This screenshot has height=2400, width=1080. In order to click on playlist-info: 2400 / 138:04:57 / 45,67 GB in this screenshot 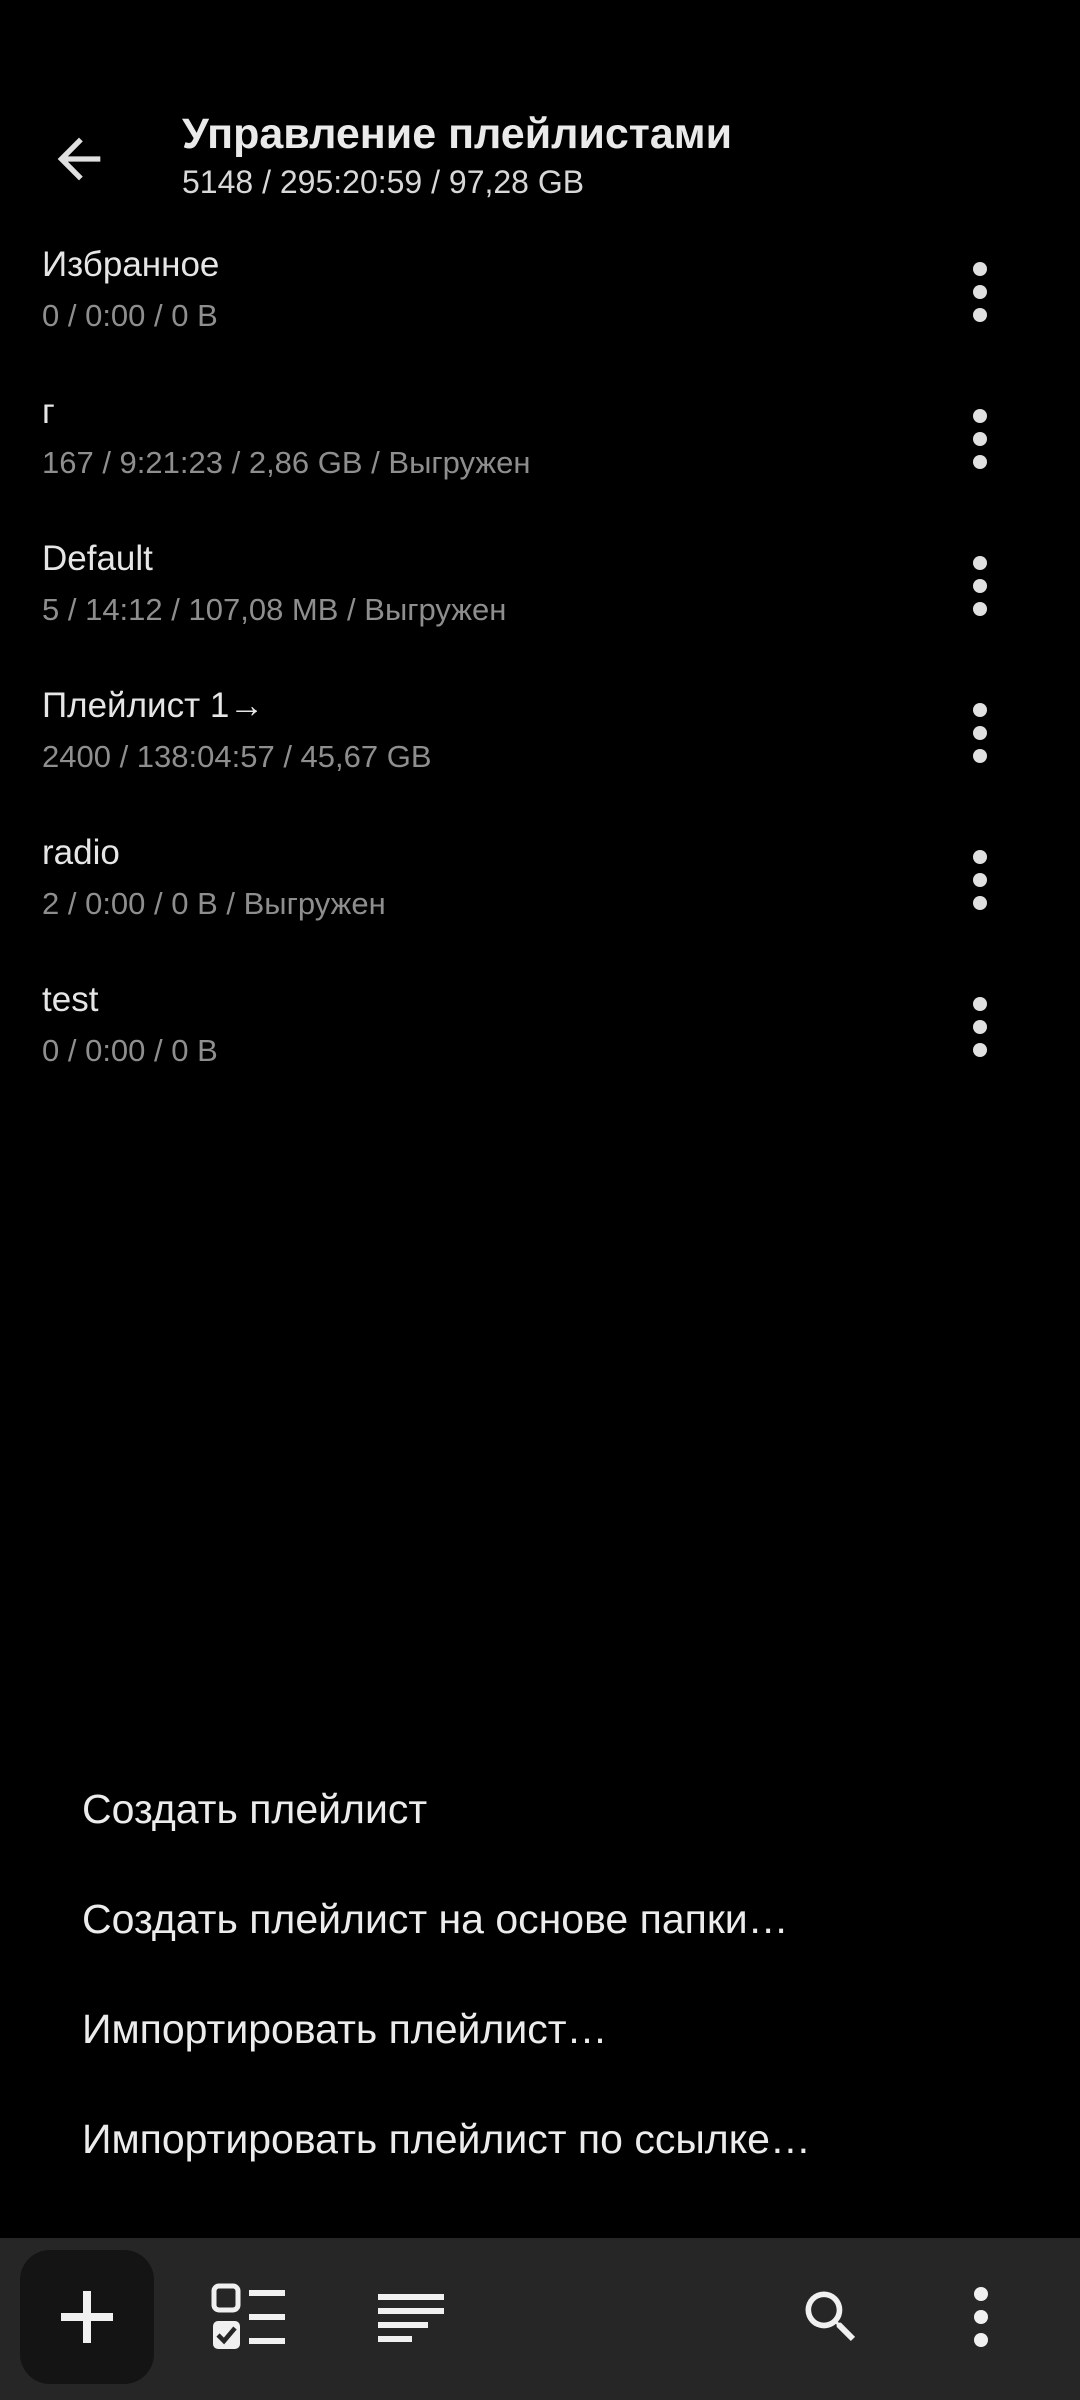, I will do `click(237, 756)`.